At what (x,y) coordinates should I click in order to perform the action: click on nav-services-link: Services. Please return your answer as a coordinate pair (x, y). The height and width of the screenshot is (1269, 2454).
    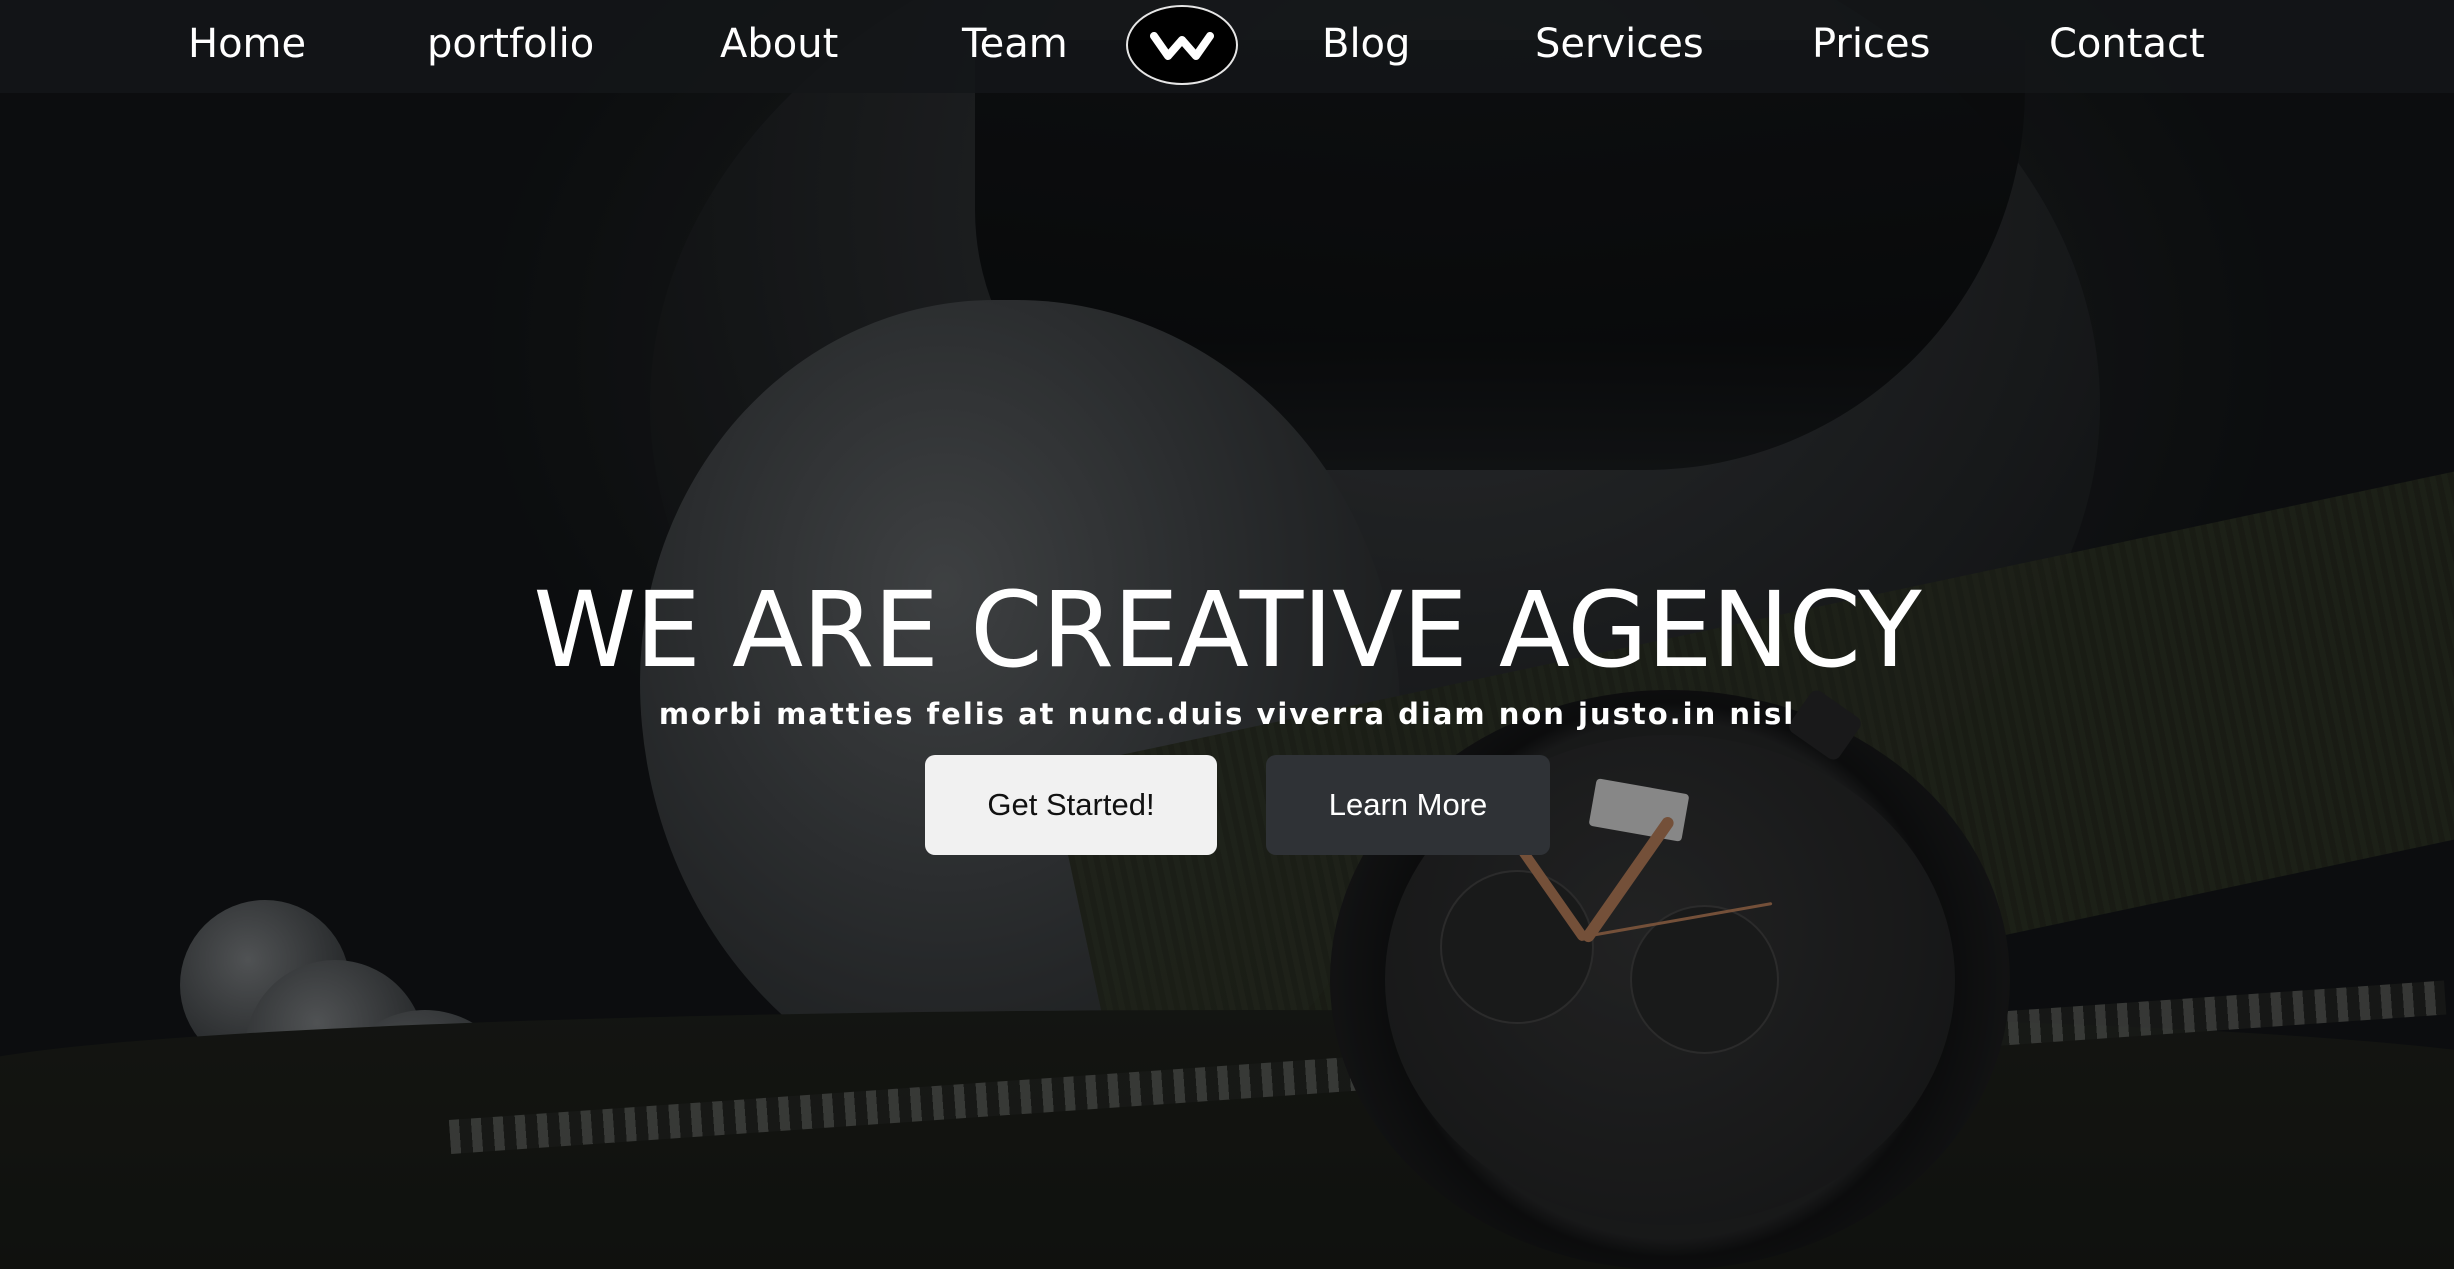
    Looking at the image, I should click on (1619, 44).